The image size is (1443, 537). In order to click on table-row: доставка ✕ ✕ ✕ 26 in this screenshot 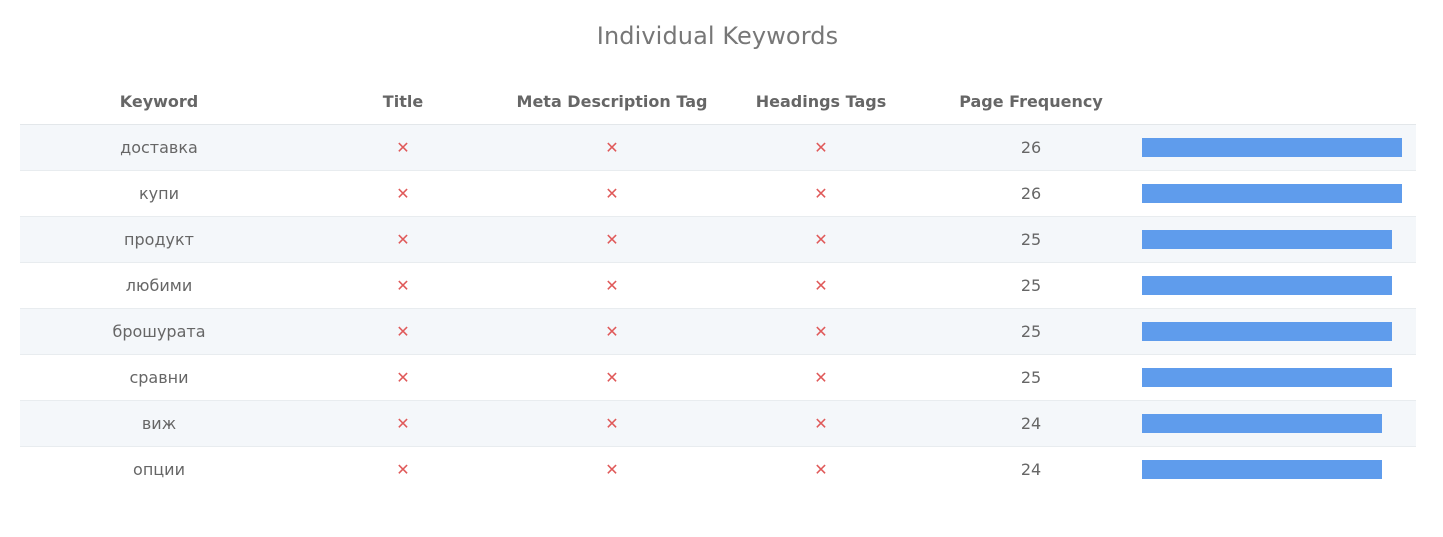, I will do `click(718, 147)`.